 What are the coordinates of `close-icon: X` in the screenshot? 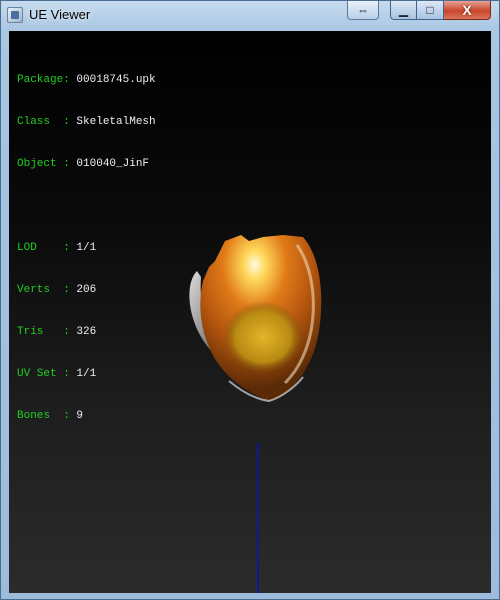 It's located at (467, 10).